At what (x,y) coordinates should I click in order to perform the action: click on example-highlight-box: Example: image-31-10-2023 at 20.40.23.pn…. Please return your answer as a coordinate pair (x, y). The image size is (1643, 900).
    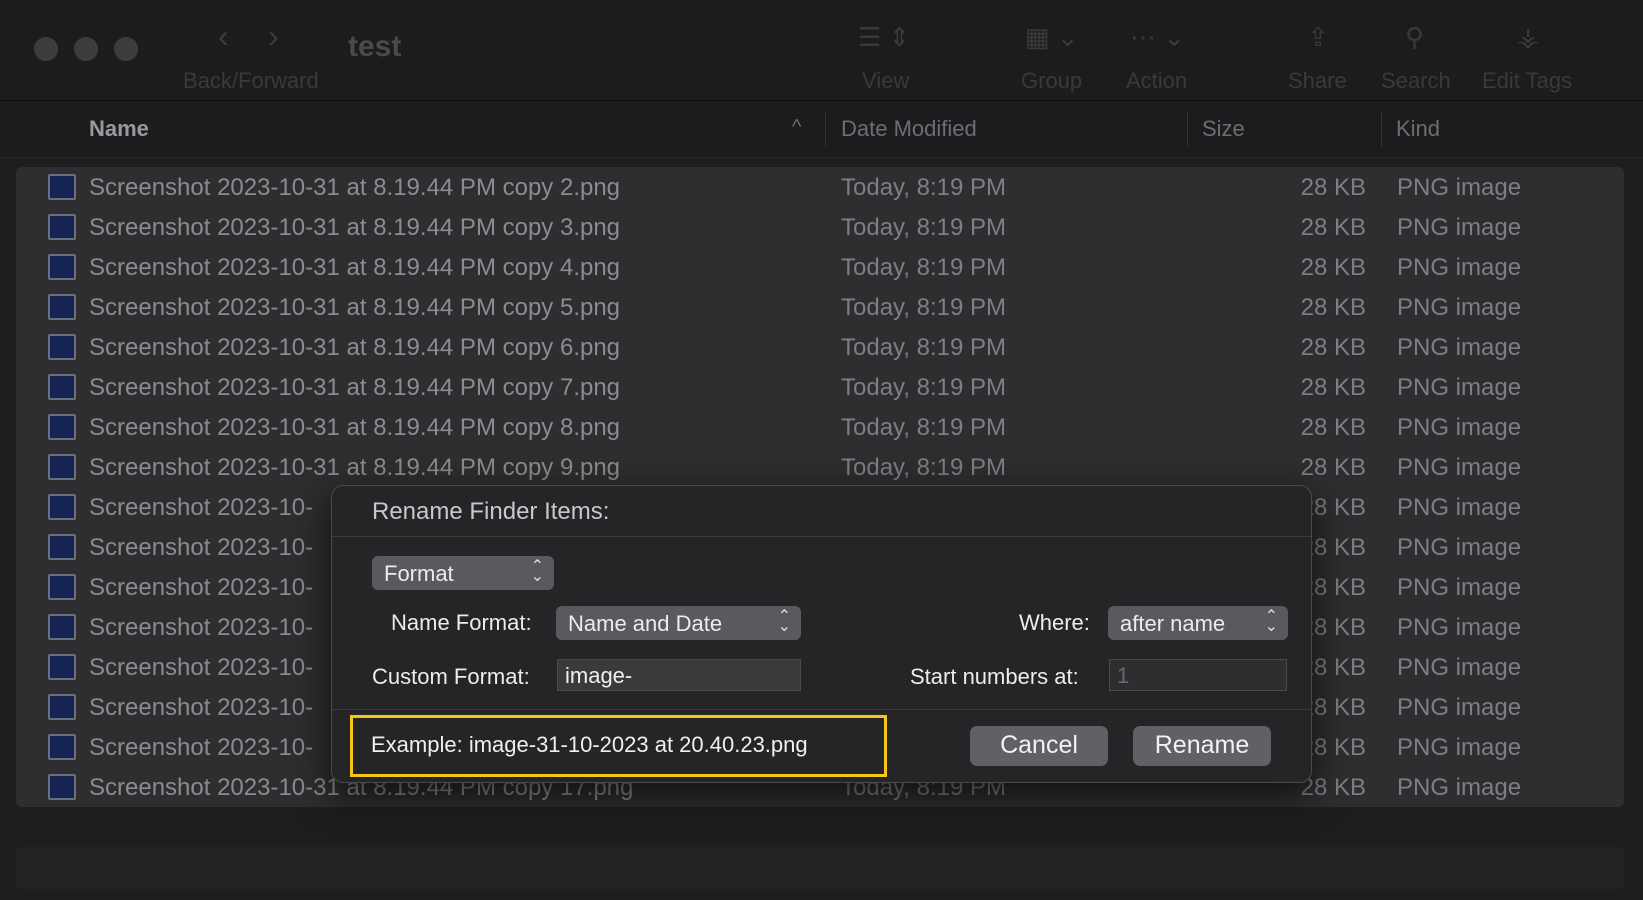
    Looking at the image, I should click on (618, 746).